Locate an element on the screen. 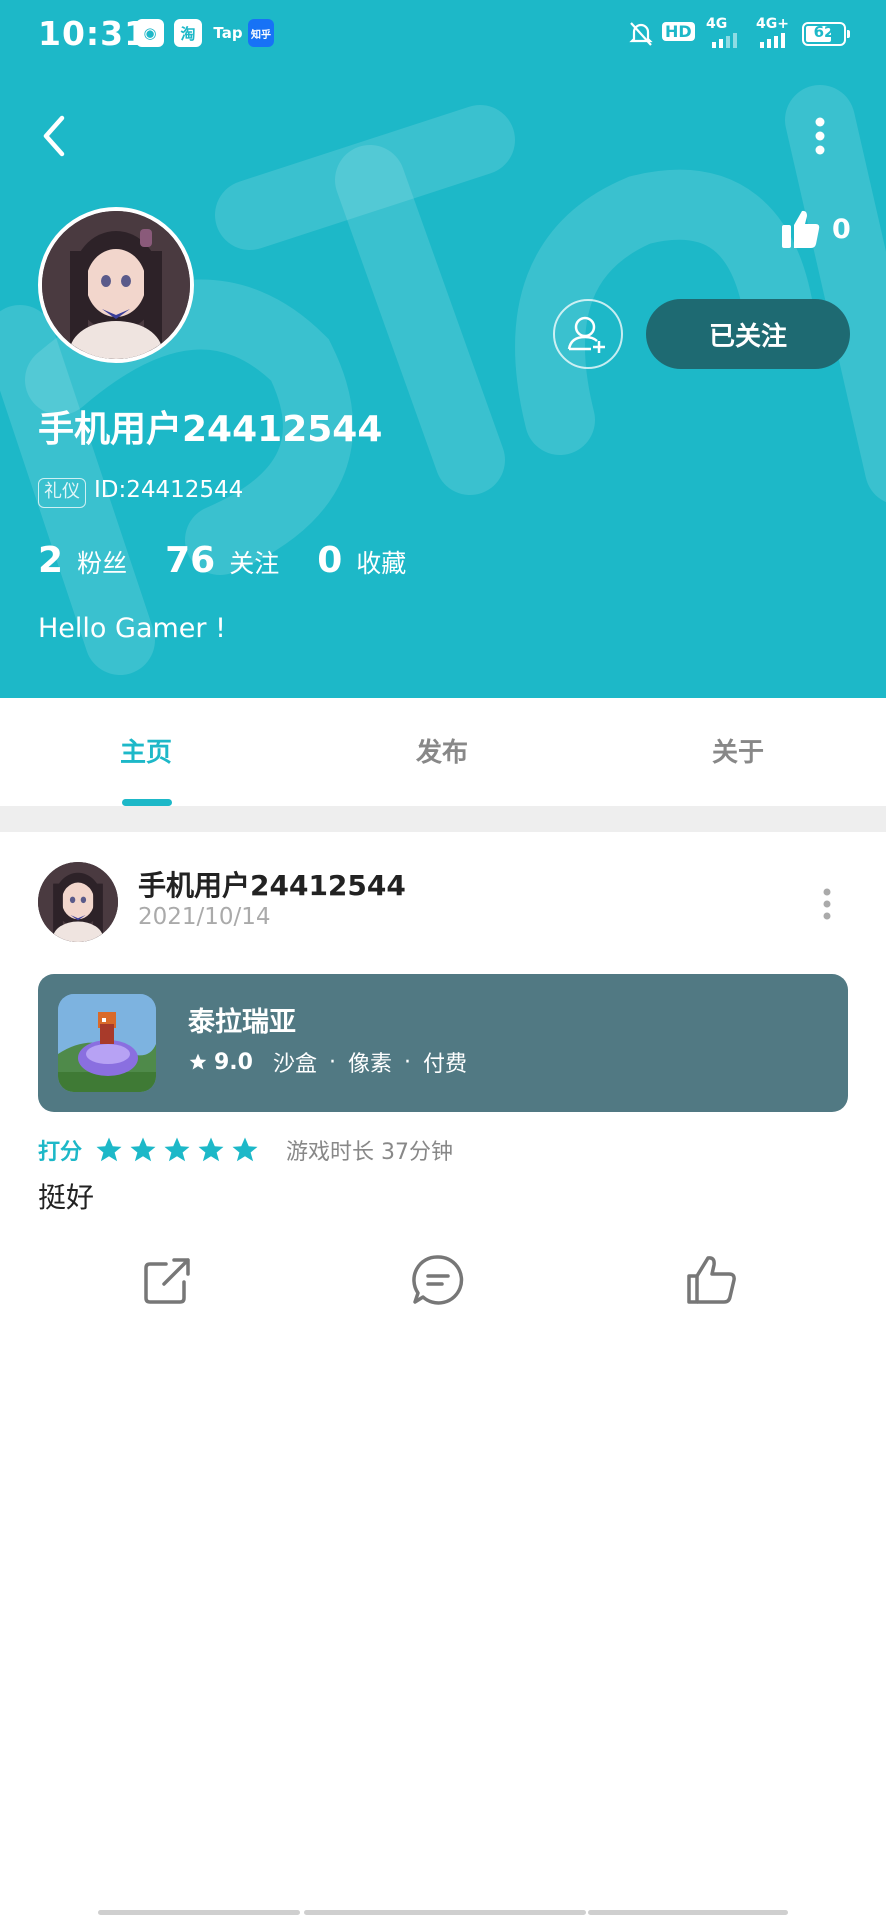 The image size is (886, 1920). profile-like-count: 0 is located at coordinates (841, 229).